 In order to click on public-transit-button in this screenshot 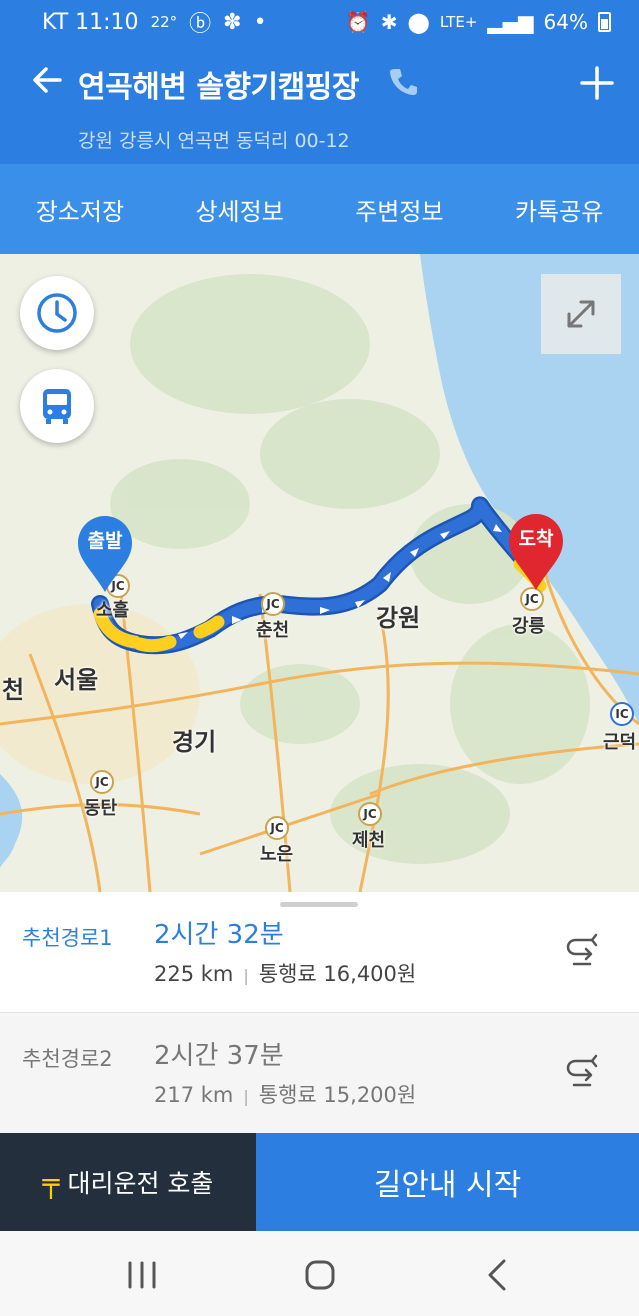, I will do `click(57, 406)`.